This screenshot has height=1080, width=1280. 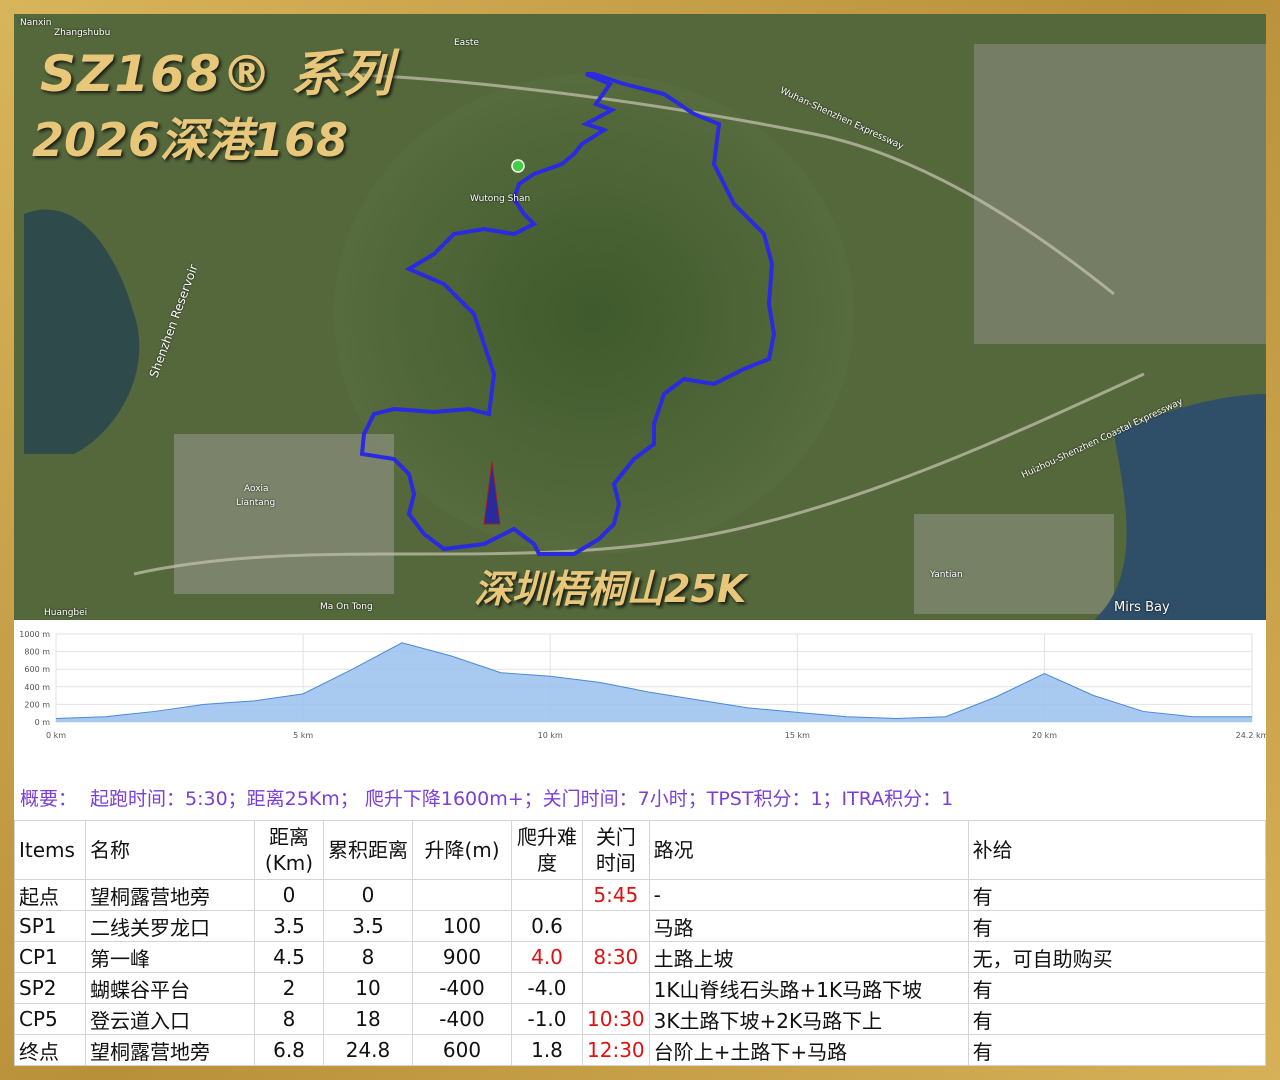 I want to click on table-cell: 900, so click(x=462, y=957).